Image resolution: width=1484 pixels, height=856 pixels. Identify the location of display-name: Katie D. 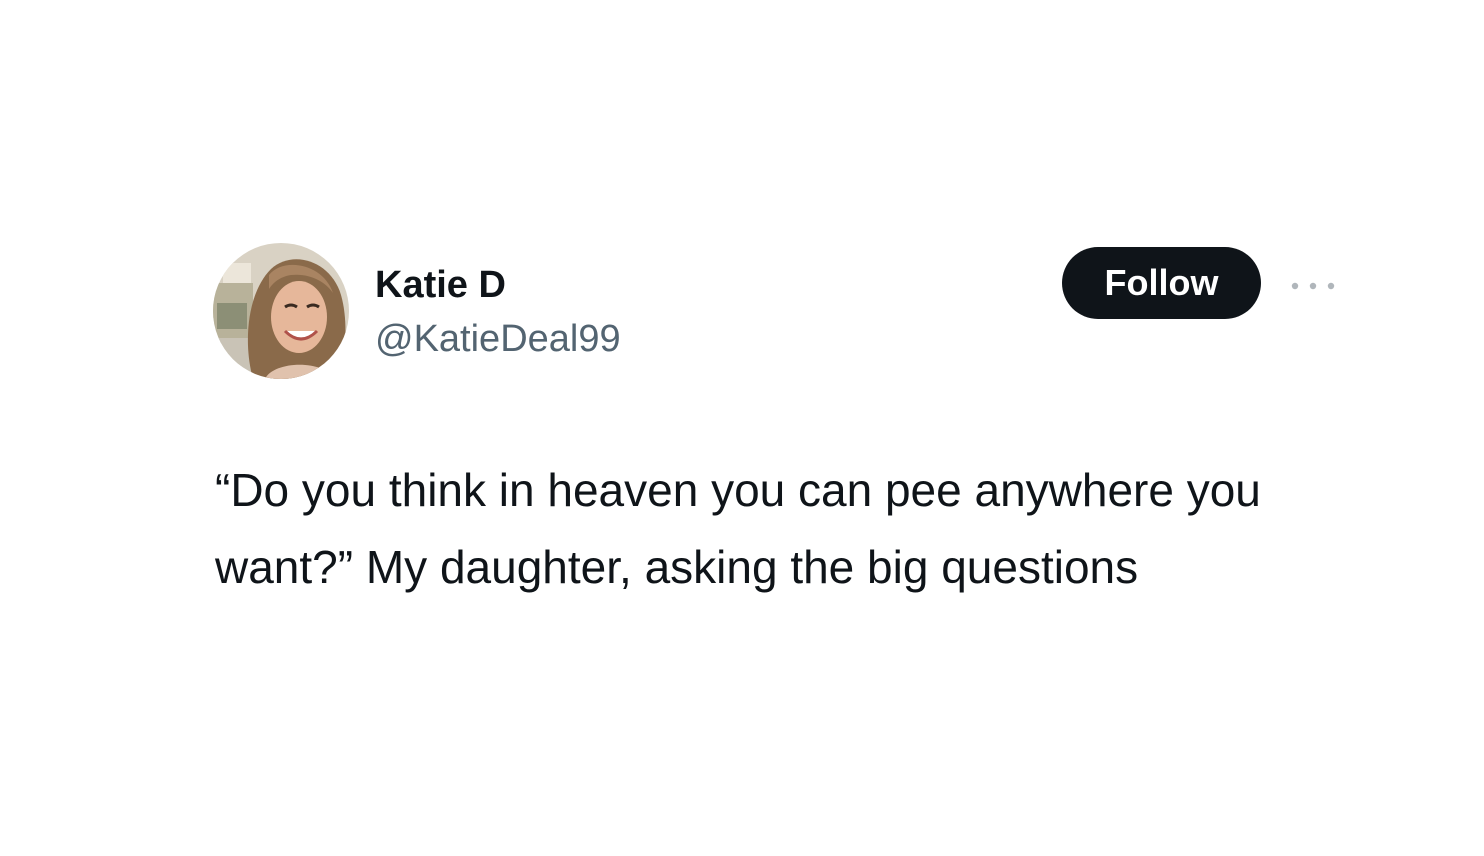
(440, 285).